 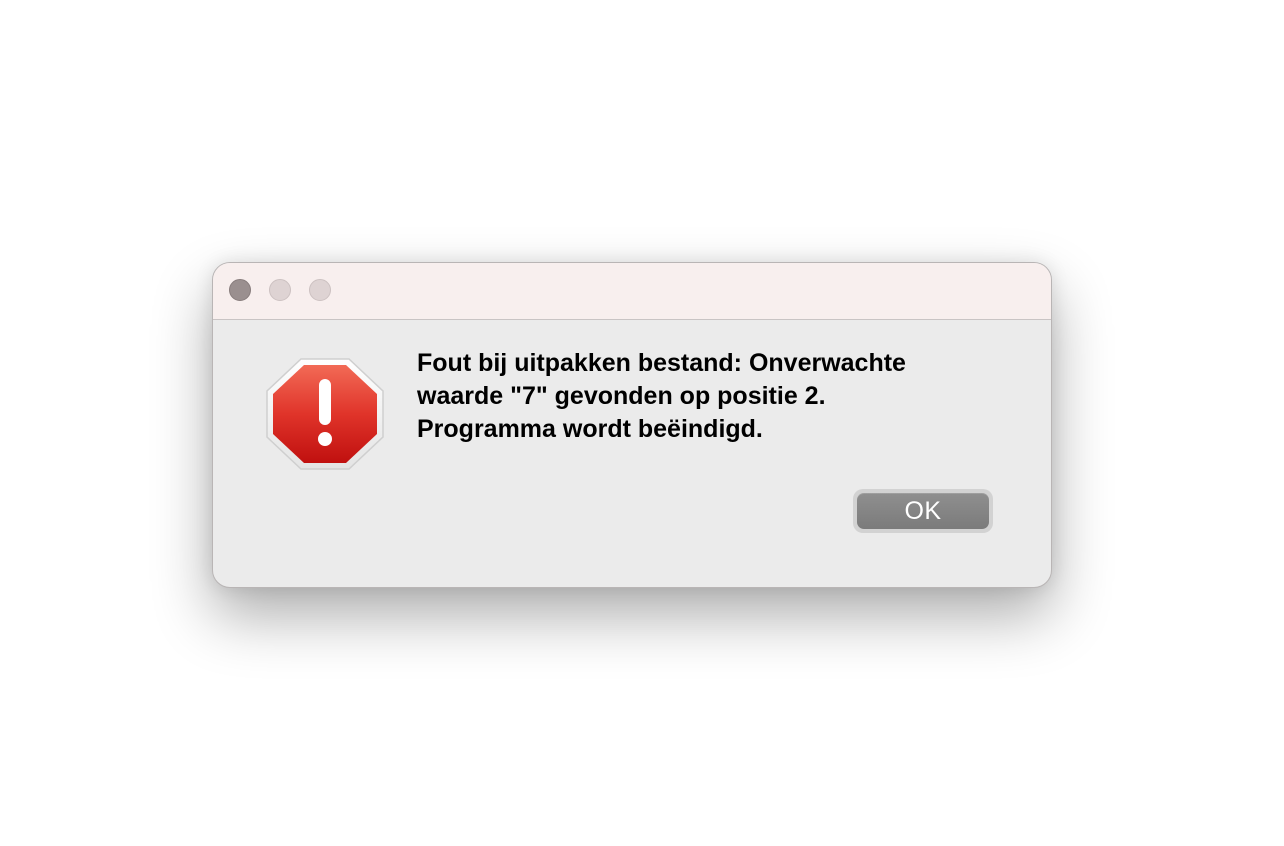 I want to click on ok-button: OK, so click(x=923, y=511).